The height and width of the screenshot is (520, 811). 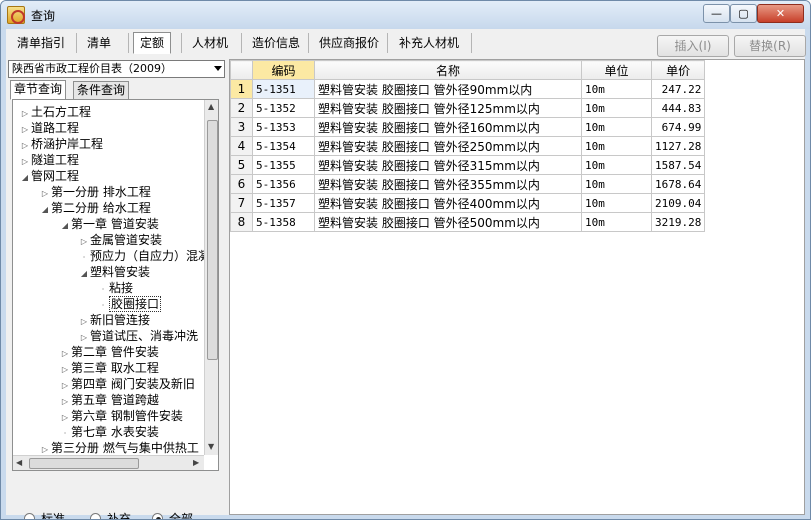 What do you see at coordinates (95, 192) in the screenshot?
I see `tree-item: ▷ 第一分册 排水工程` at bounding box center [95, 192].